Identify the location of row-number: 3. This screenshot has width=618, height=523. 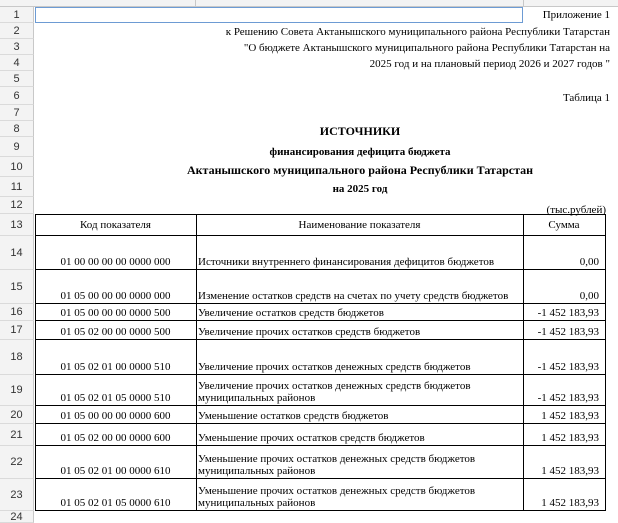
(17, 47).